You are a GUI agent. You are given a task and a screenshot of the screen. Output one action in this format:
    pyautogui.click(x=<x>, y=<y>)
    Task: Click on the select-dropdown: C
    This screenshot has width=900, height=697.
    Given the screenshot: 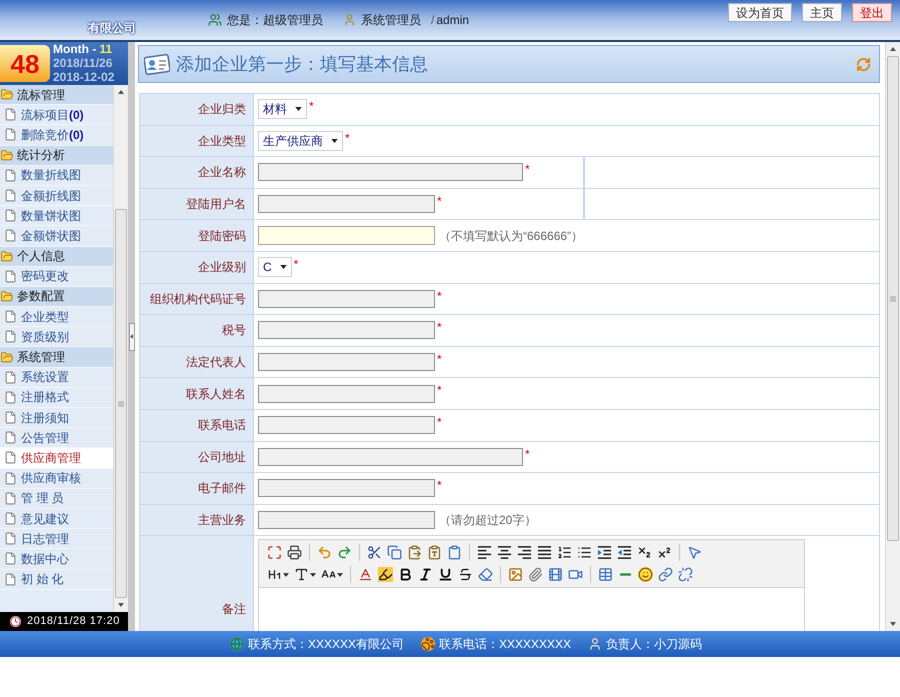 What is the action you would take?
    pyautogui.click(x=275, y=267)
    